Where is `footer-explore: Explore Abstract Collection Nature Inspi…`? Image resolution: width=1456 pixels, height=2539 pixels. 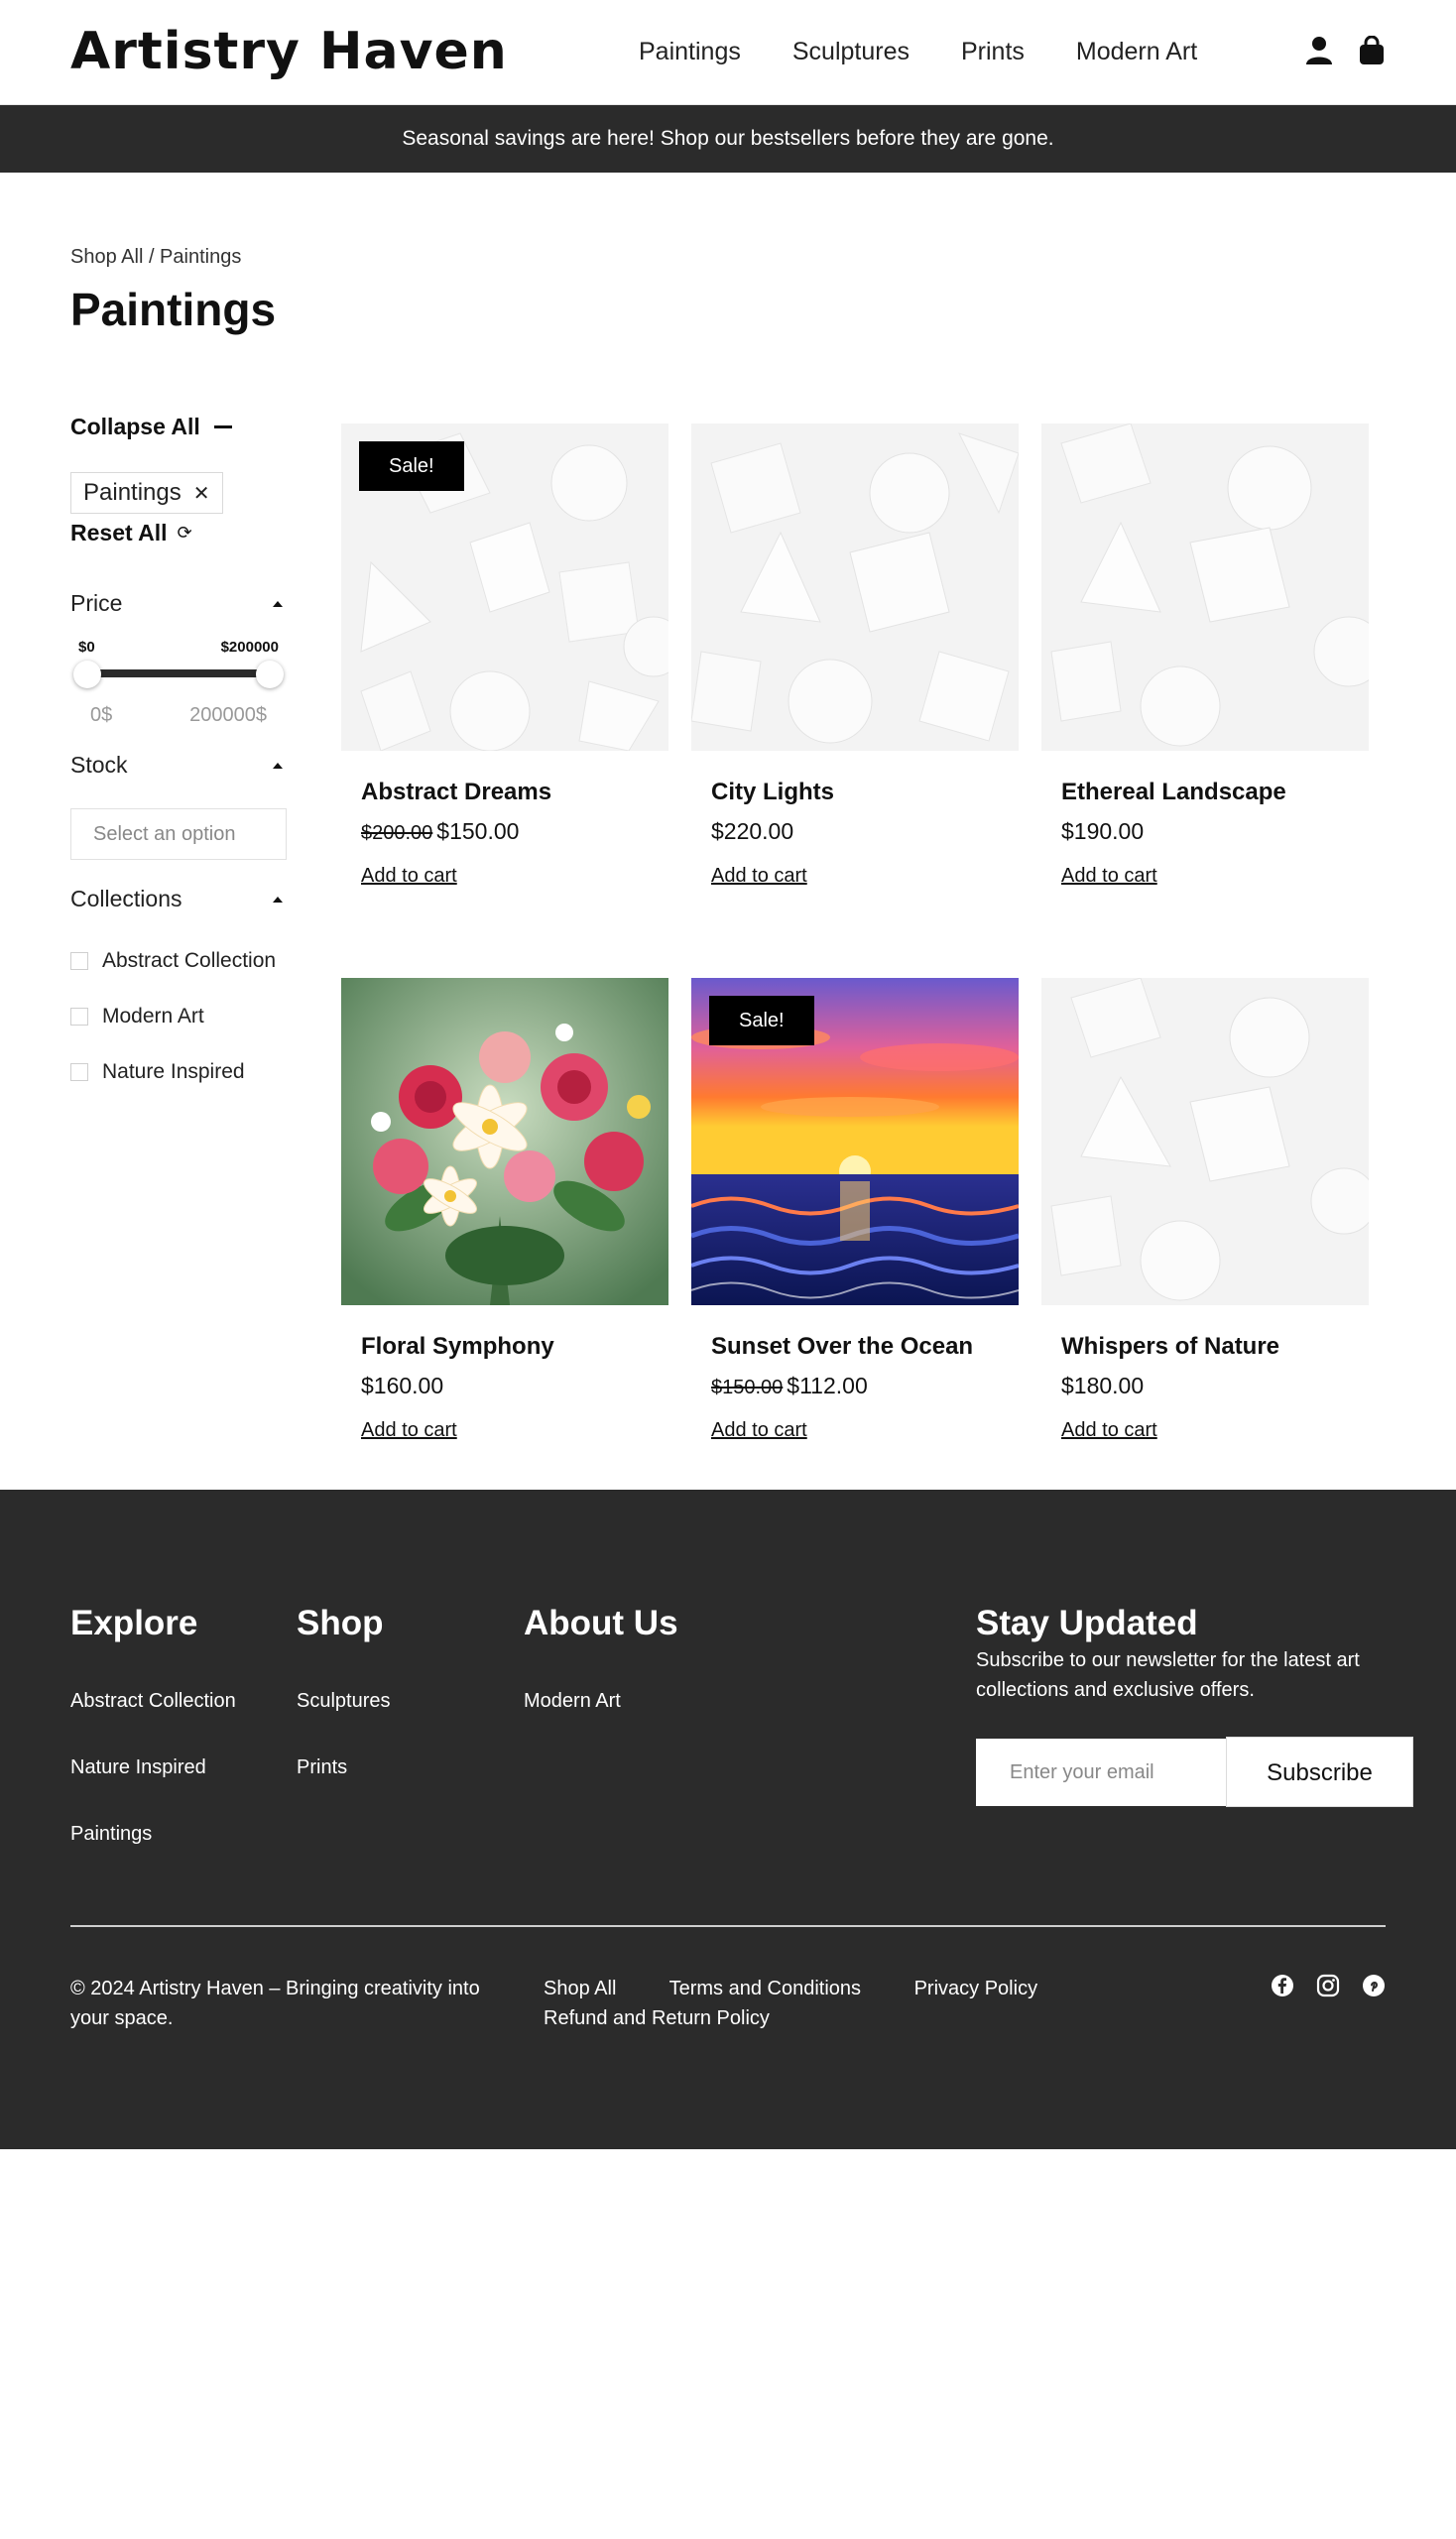 footer-explore: Explore Abstract Collection Nature Inspi… is located at coordinates (153, 1745).